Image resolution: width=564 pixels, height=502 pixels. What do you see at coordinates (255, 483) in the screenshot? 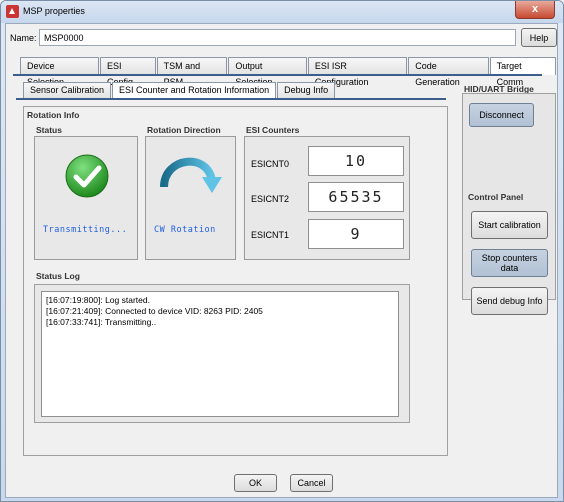
I see `ok-button: OK` at bounding box center [255, 483].